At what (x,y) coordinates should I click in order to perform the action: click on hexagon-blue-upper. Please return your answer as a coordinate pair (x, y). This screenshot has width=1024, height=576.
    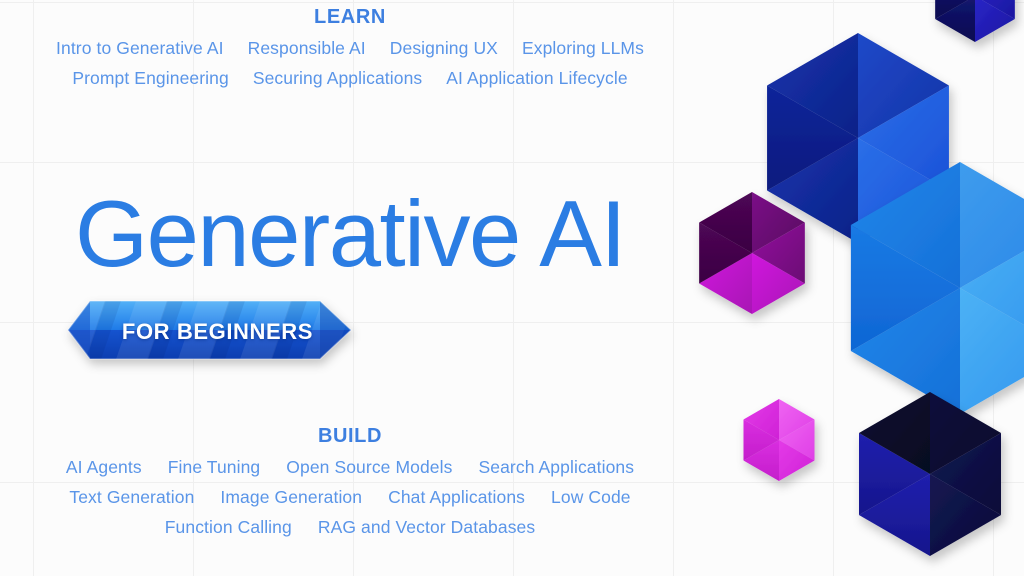
    Looking at the image, I should click on (858, 138).